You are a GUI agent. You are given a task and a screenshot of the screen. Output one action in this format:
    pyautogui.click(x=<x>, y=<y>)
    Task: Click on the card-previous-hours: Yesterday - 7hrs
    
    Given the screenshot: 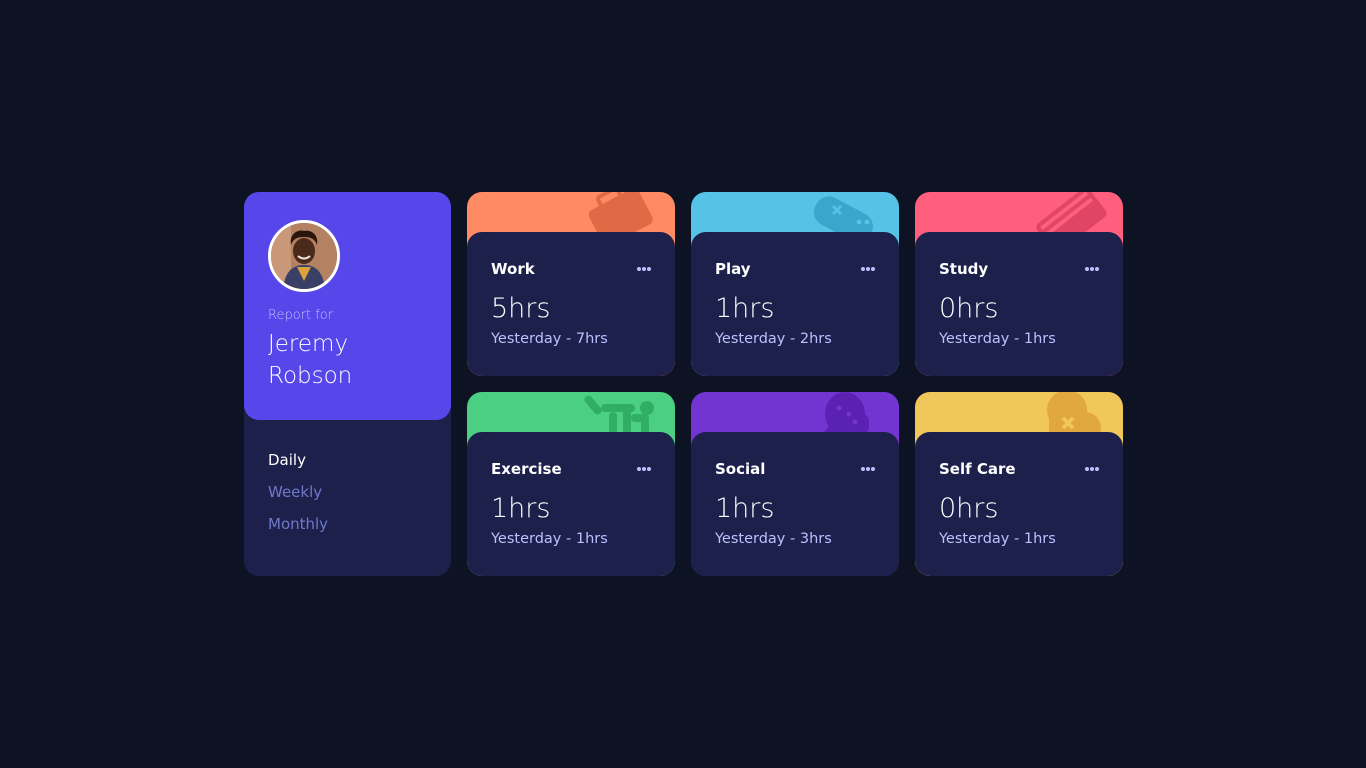 What is the action you would take?
    pyautogui.click(x=549, y=339)
    